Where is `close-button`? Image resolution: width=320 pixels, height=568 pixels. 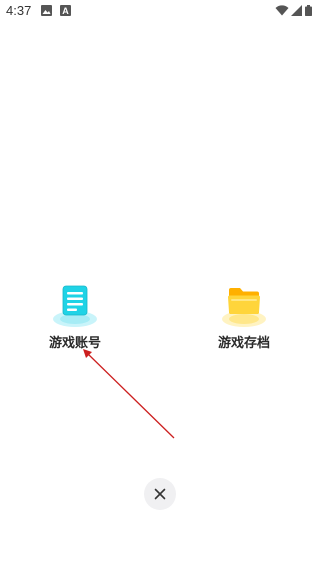
close-button is located at coordinates (160, 494).